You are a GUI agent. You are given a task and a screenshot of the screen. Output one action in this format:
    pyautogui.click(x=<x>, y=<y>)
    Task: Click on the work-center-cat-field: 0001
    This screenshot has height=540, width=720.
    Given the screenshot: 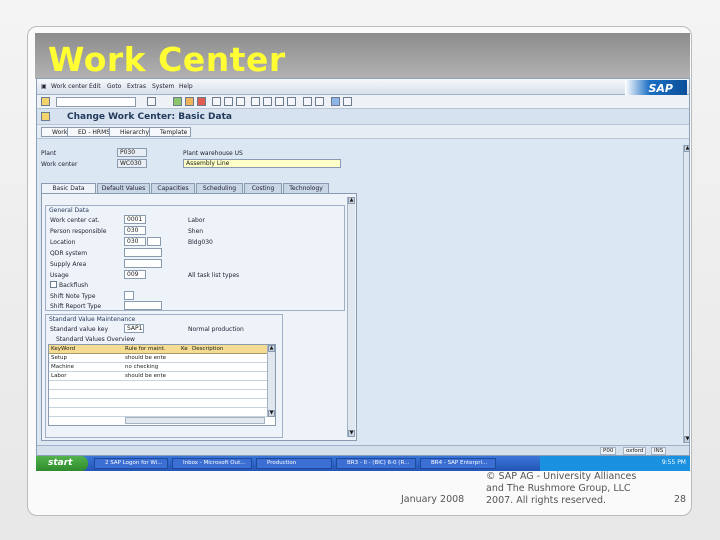 What is the action you would take?
    pyautogui.click(x=135, y=219)
    